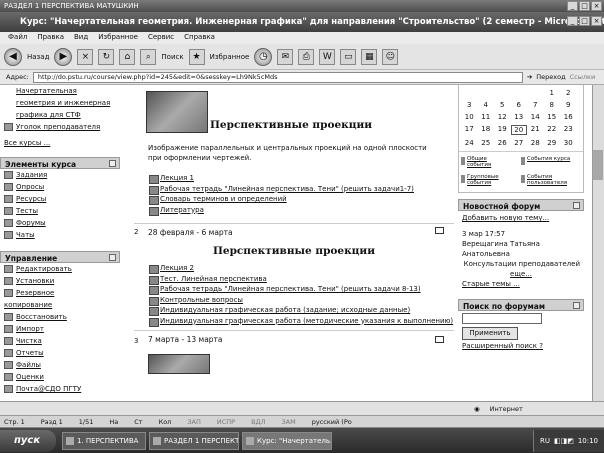 The height and width of the screenshot is (453, 604). Describe the element at coordinates (35, 293) in the screenshot. I see `admin-backup-text: Резервное` at that location.